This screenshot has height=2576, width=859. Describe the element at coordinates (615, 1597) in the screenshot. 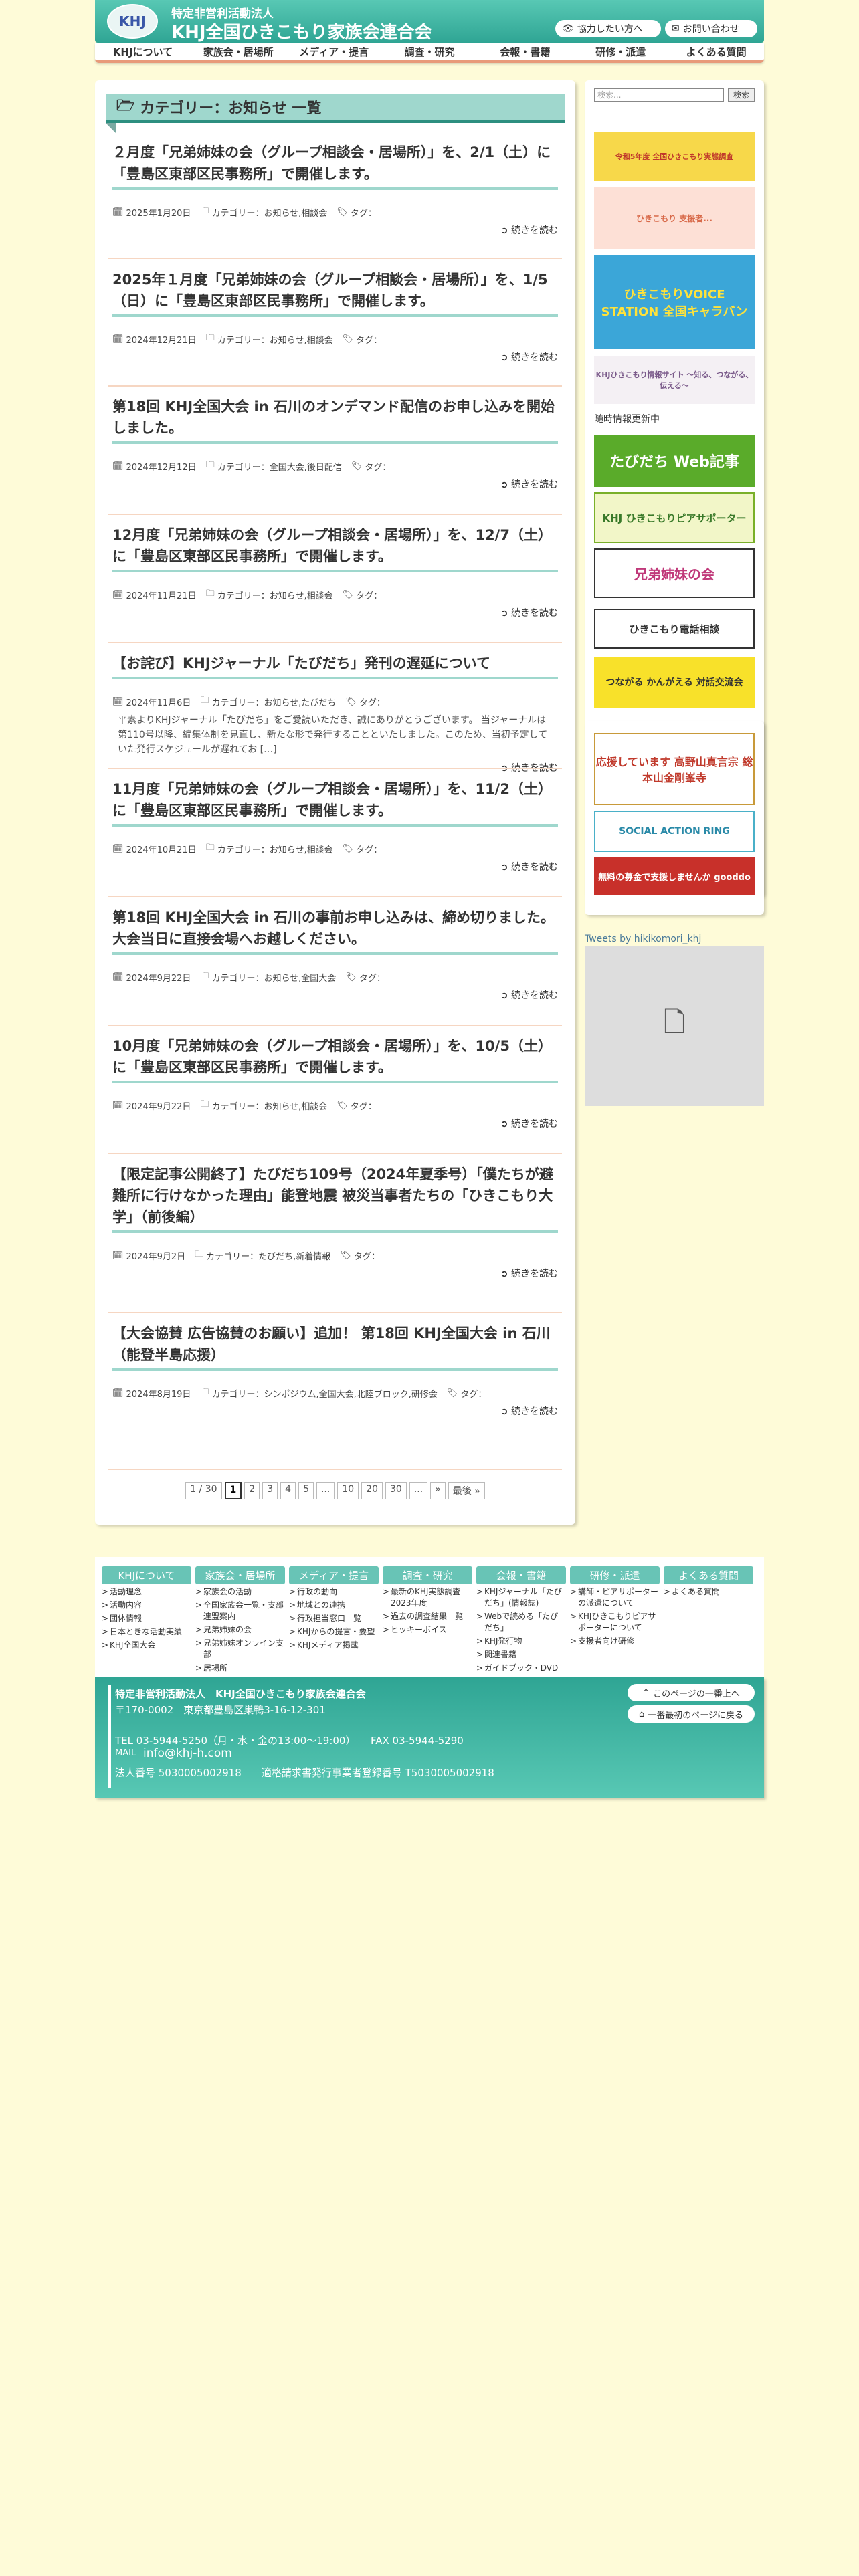

I see `footer-nav-link: 講師・ピアサポーターの派遣について` at that location.